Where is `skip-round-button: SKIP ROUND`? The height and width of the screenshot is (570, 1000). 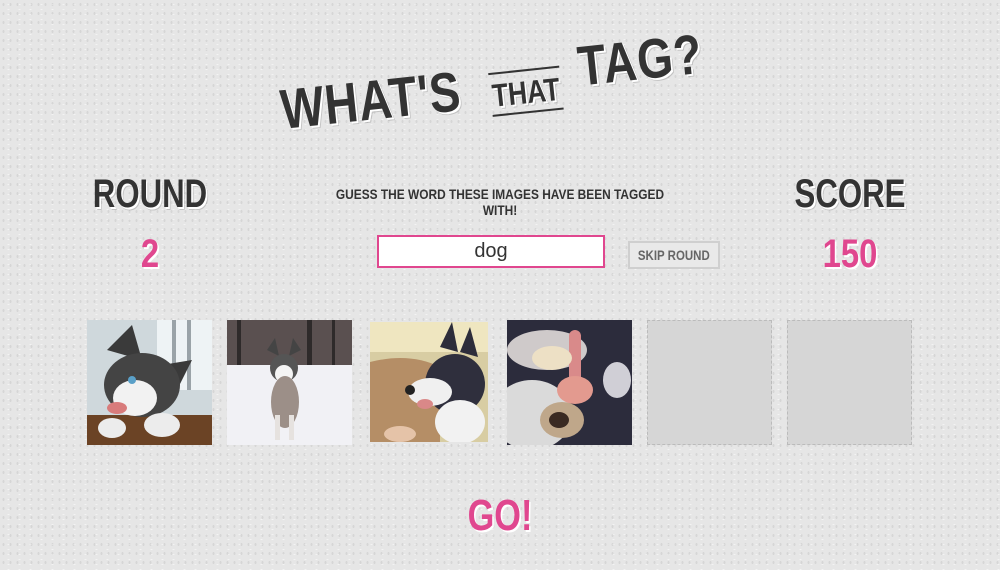 skip-round-button: SKIP ROUND is located at coordinates (674, 255).